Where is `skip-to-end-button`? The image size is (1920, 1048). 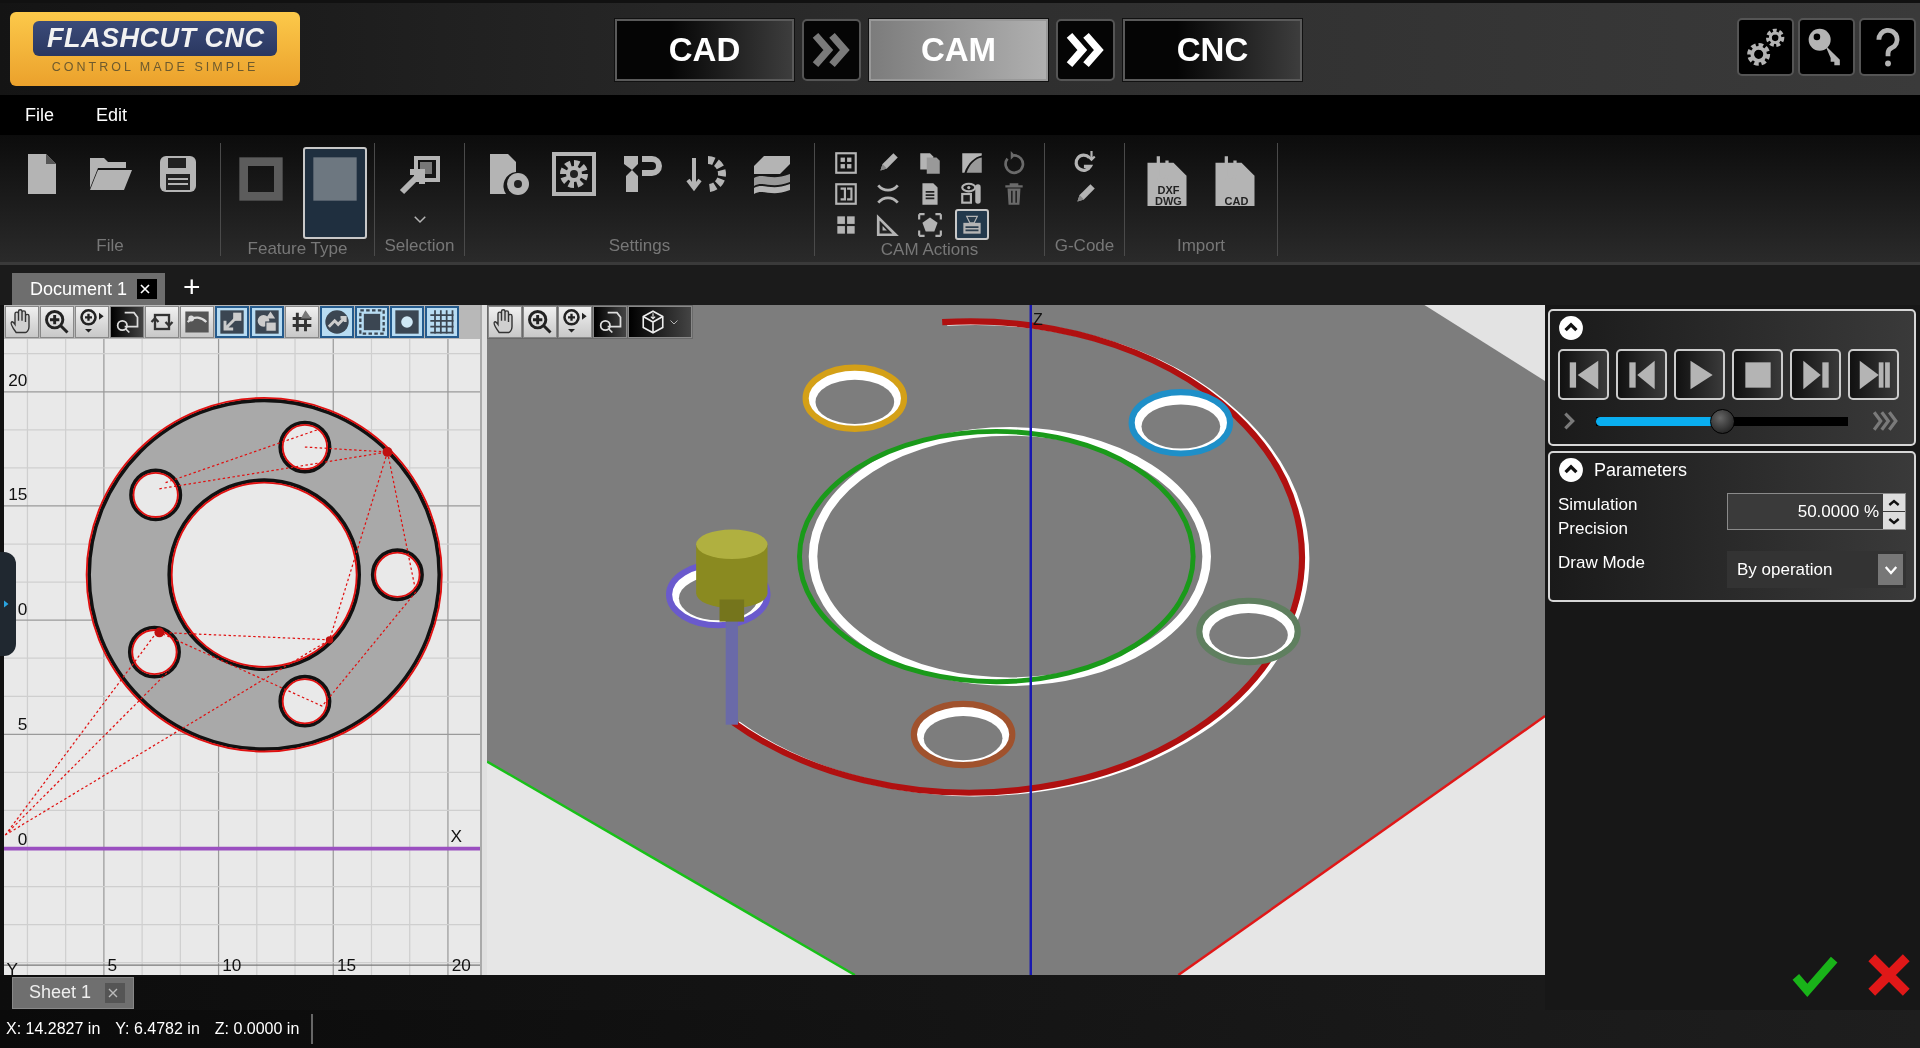 skip-to-end-button is located at coordinates (1873, 374).